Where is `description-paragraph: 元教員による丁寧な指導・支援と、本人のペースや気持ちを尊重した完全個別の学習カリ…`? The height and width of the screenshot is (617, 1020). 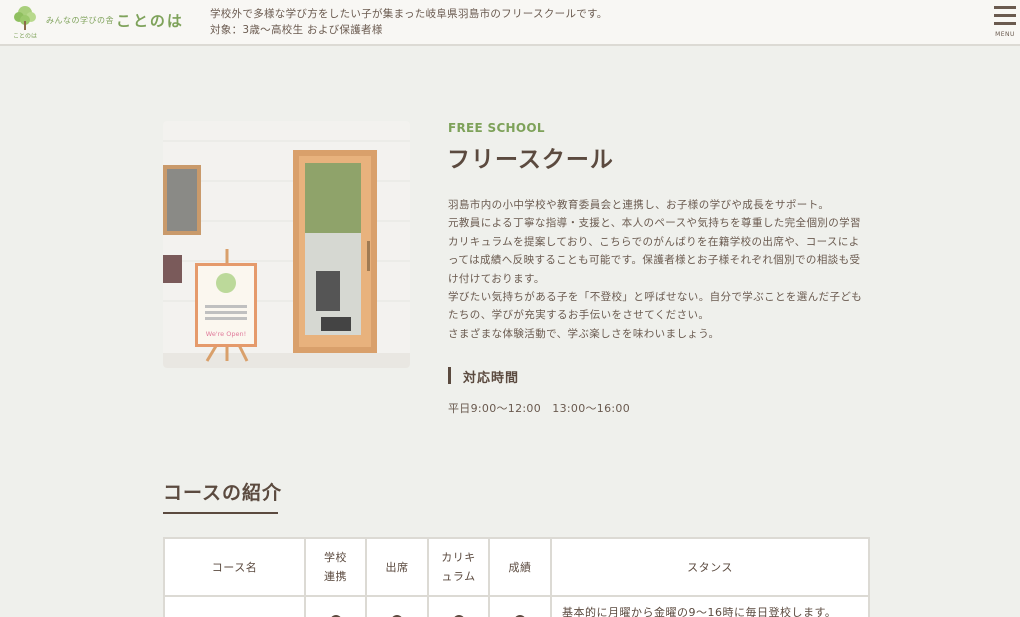
description-paragraph: 元教員による丁寧な指導・支援と、本人のペースや気持ちを尊重した完全個別の学習カリ… is located at coordinates (654, 251).